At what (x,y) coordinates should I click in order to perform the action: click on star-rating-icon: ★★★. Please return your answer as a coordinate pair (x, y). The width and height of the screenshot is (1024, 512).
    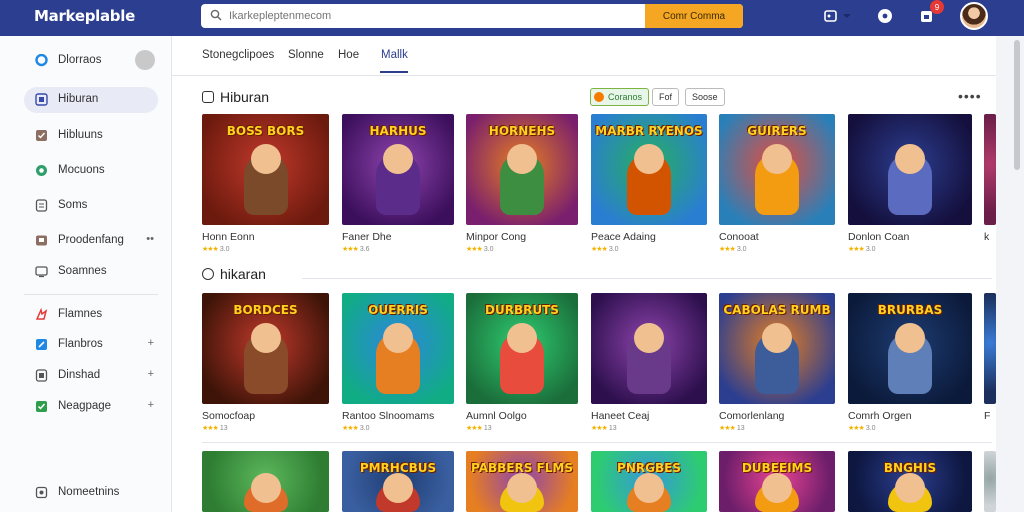
    Looking at the image, I should click on (599, 428).